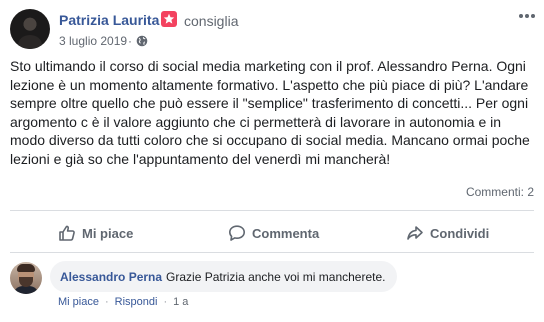  What do you see at coordinates (108, 233) in the screenshot?
I see `like-label: Mi piace` at bounding box center [108, 233].